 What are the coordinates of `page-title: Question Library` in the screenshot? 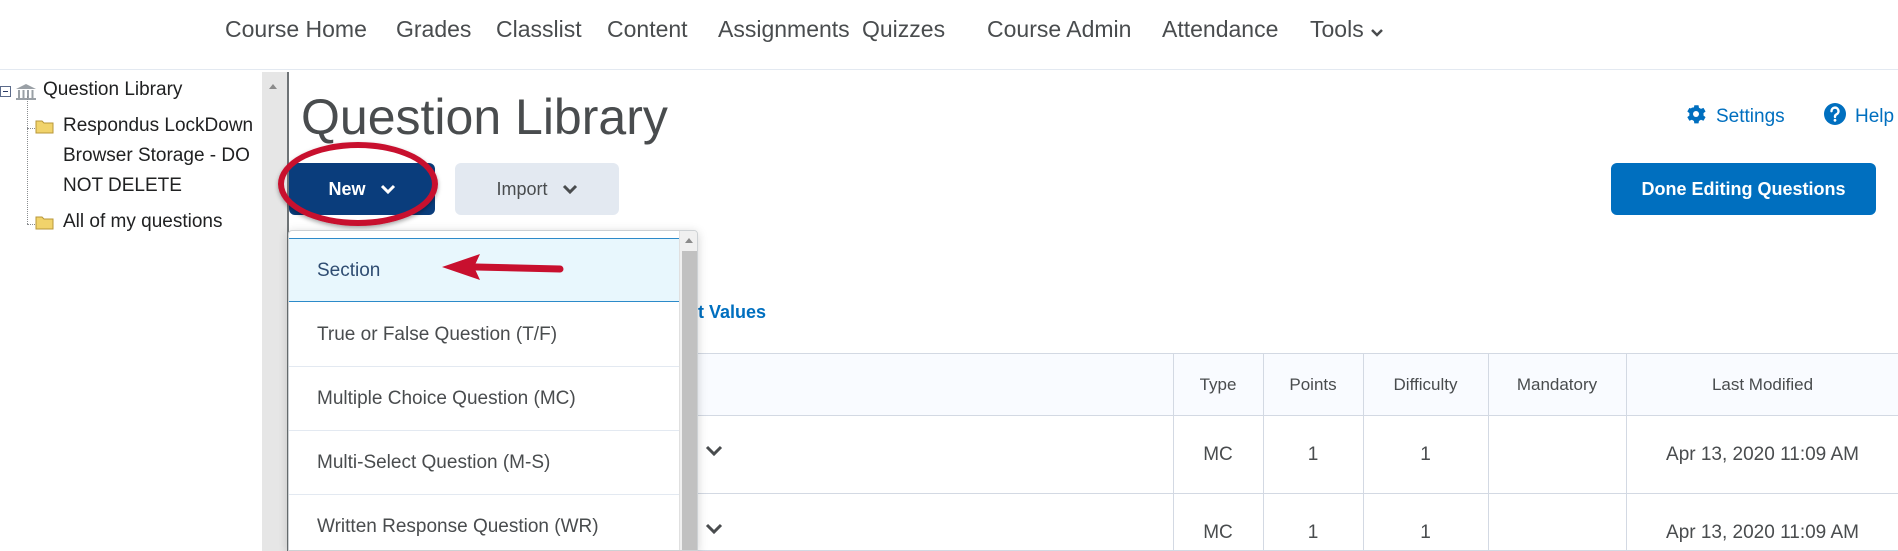 It's located at (484, 117).